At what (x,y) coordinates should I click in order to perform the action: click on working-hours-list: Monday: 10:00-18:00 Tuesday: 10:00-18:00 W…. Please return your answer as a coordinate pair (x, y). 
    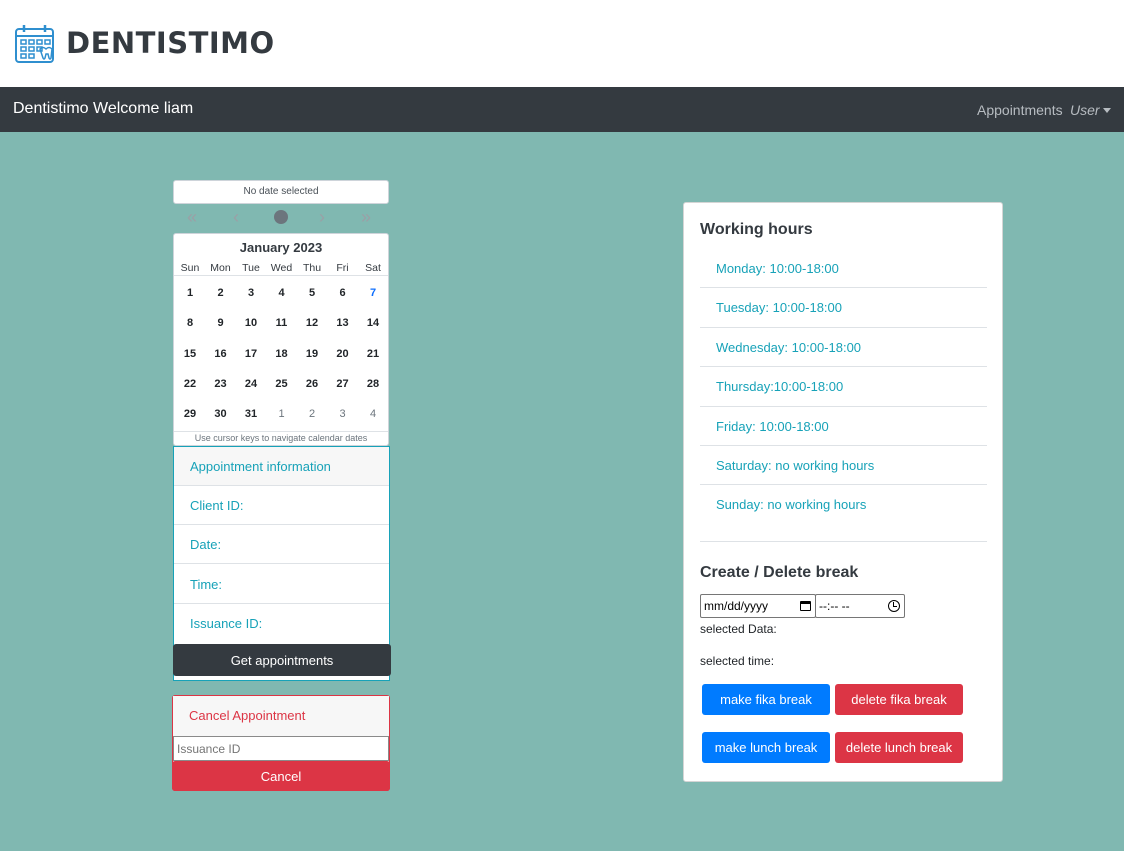
    Looking at the image, I should click on (843, 387).